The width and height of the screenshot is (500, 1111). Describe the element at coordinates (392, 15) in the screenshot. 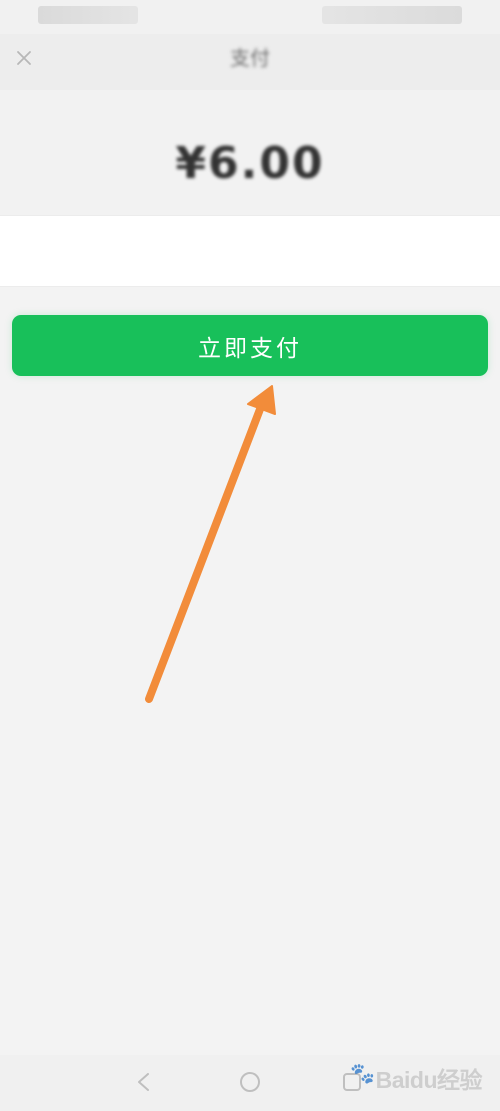

I see `status-right-obscured` at that location.